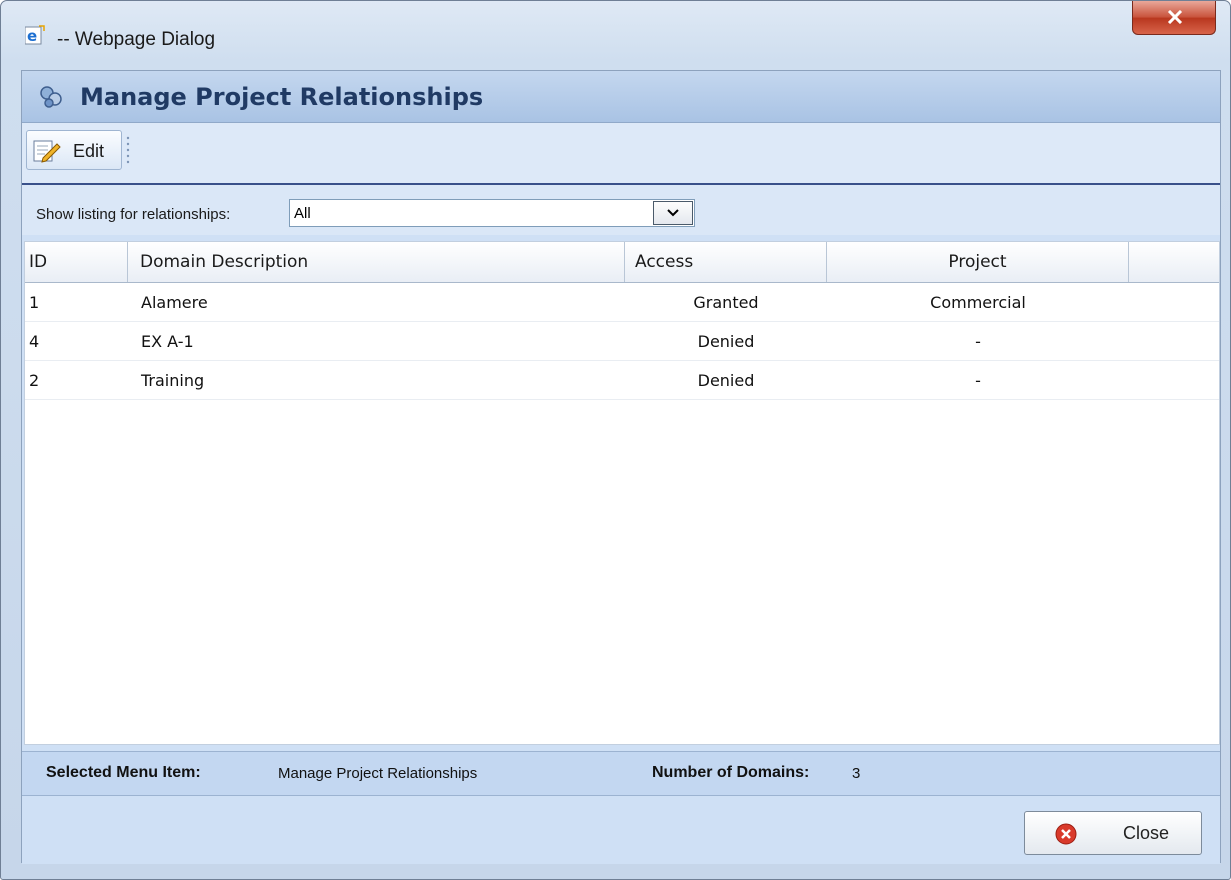  Describe the element at coordinates (167, 341) in the screenshot. I see `cell-description: EX A-1` at that location.